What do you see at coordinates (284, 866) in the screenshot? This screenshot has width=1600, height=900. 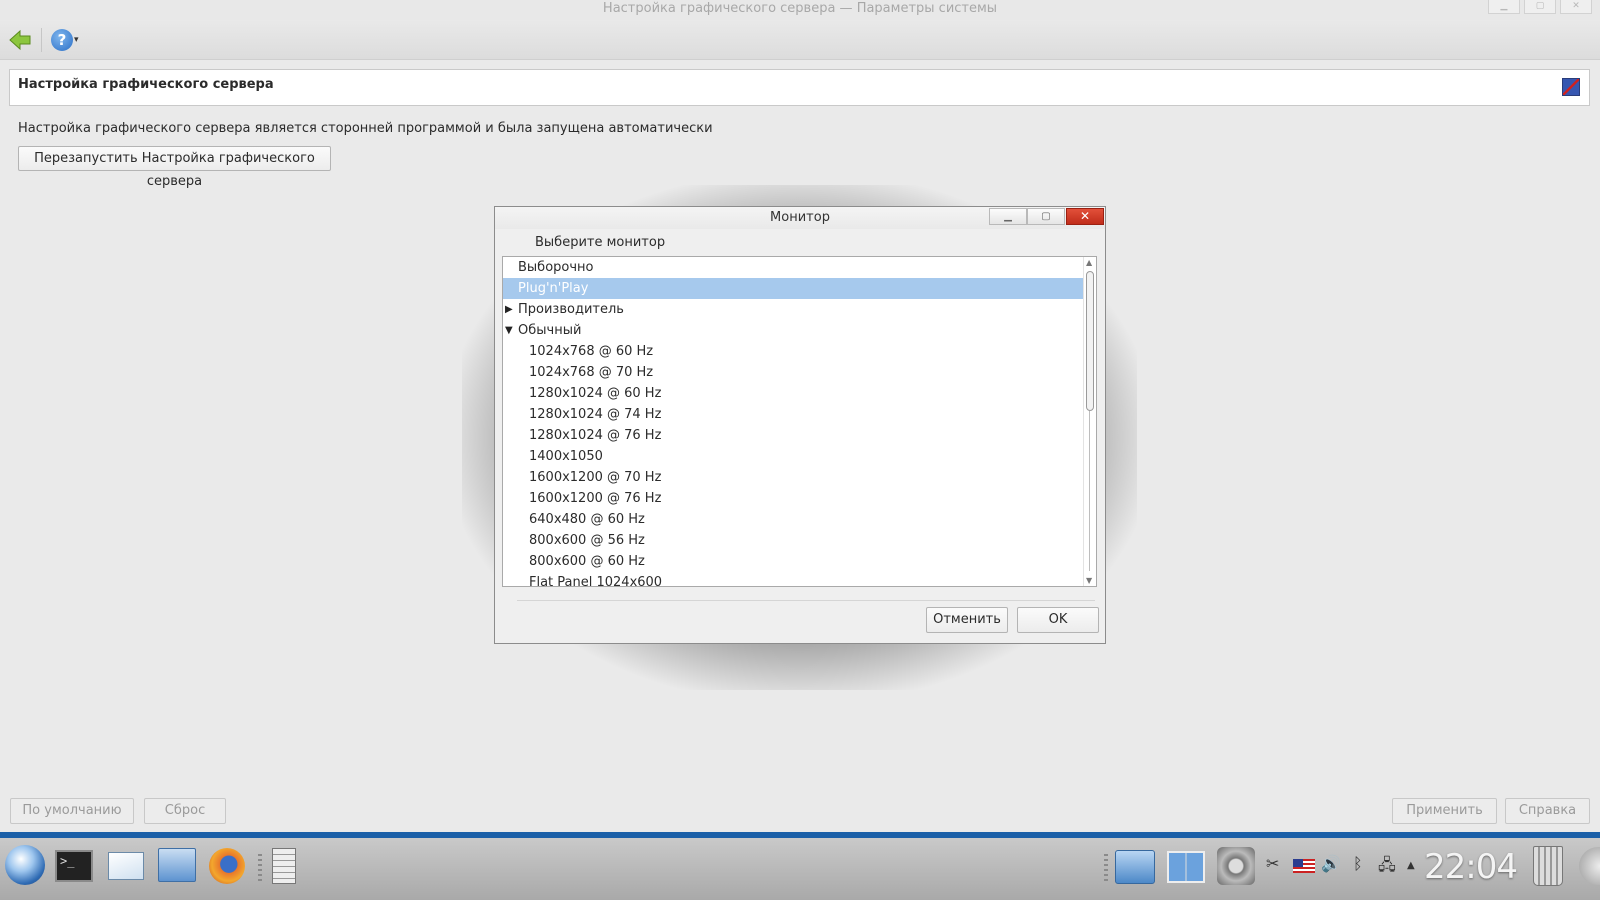 I see `archive-icon` at bounding box center [284, 866].